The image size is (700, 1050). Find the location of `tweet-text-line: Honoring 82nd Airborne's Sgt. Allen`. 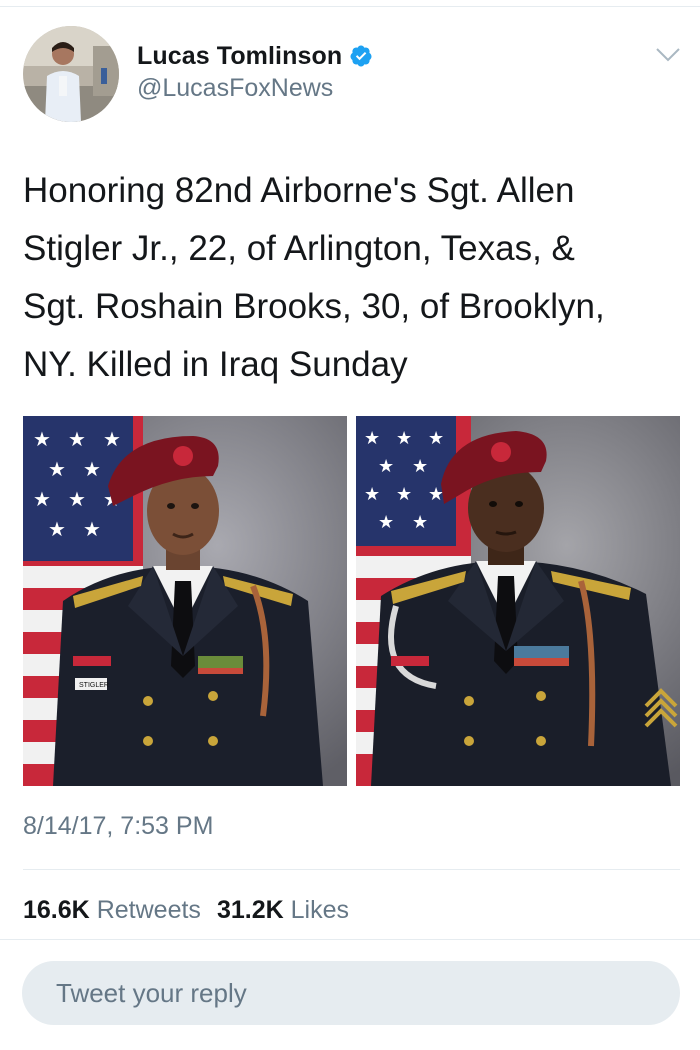

tweet-text-line: Honoring 82nd Airborne's Sgt. Allen is located at coordinates (299, 190).